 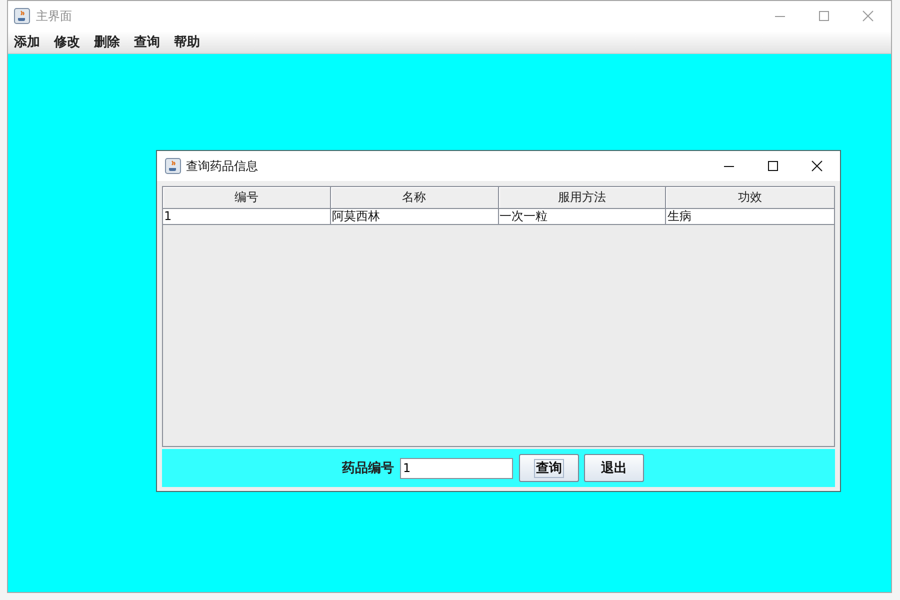 I want to click on menu-item: 删除, so click(x=107, y=42).